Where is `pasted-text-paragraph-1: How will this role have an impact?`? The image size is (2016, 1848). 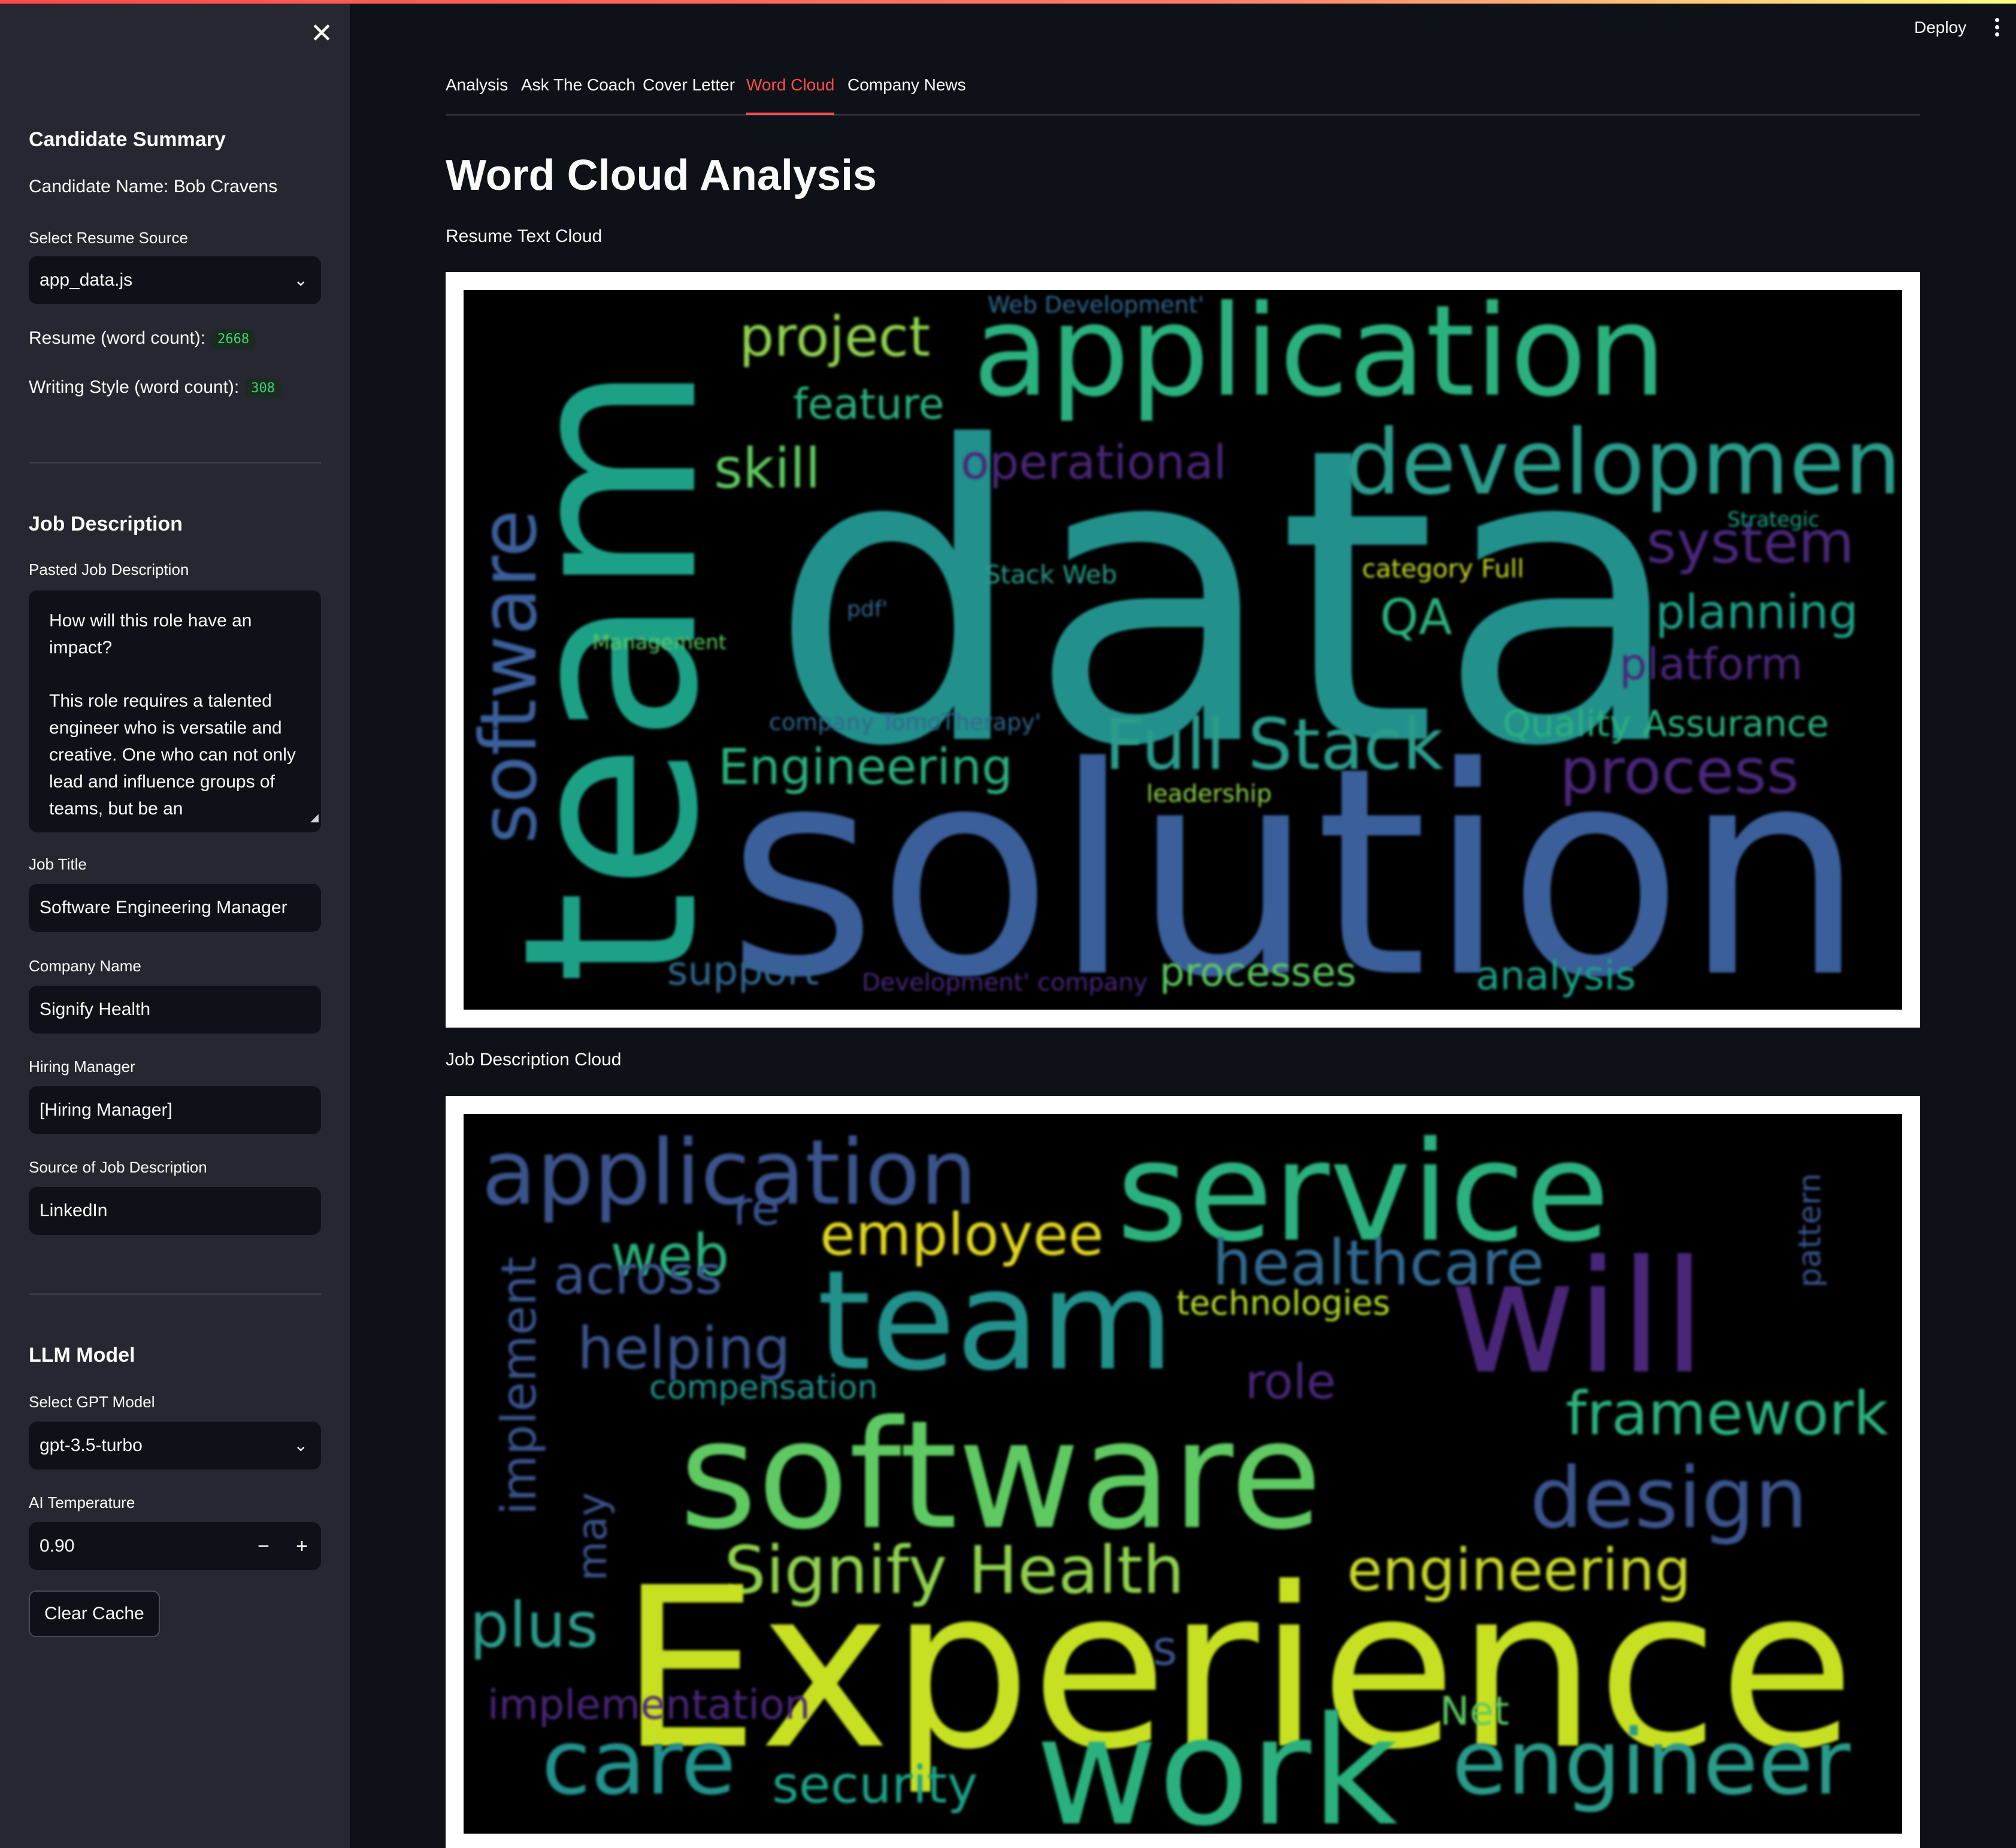
pasted-text-paragraph-1: How will this role have an impact? is located at coordinates (150, 634).